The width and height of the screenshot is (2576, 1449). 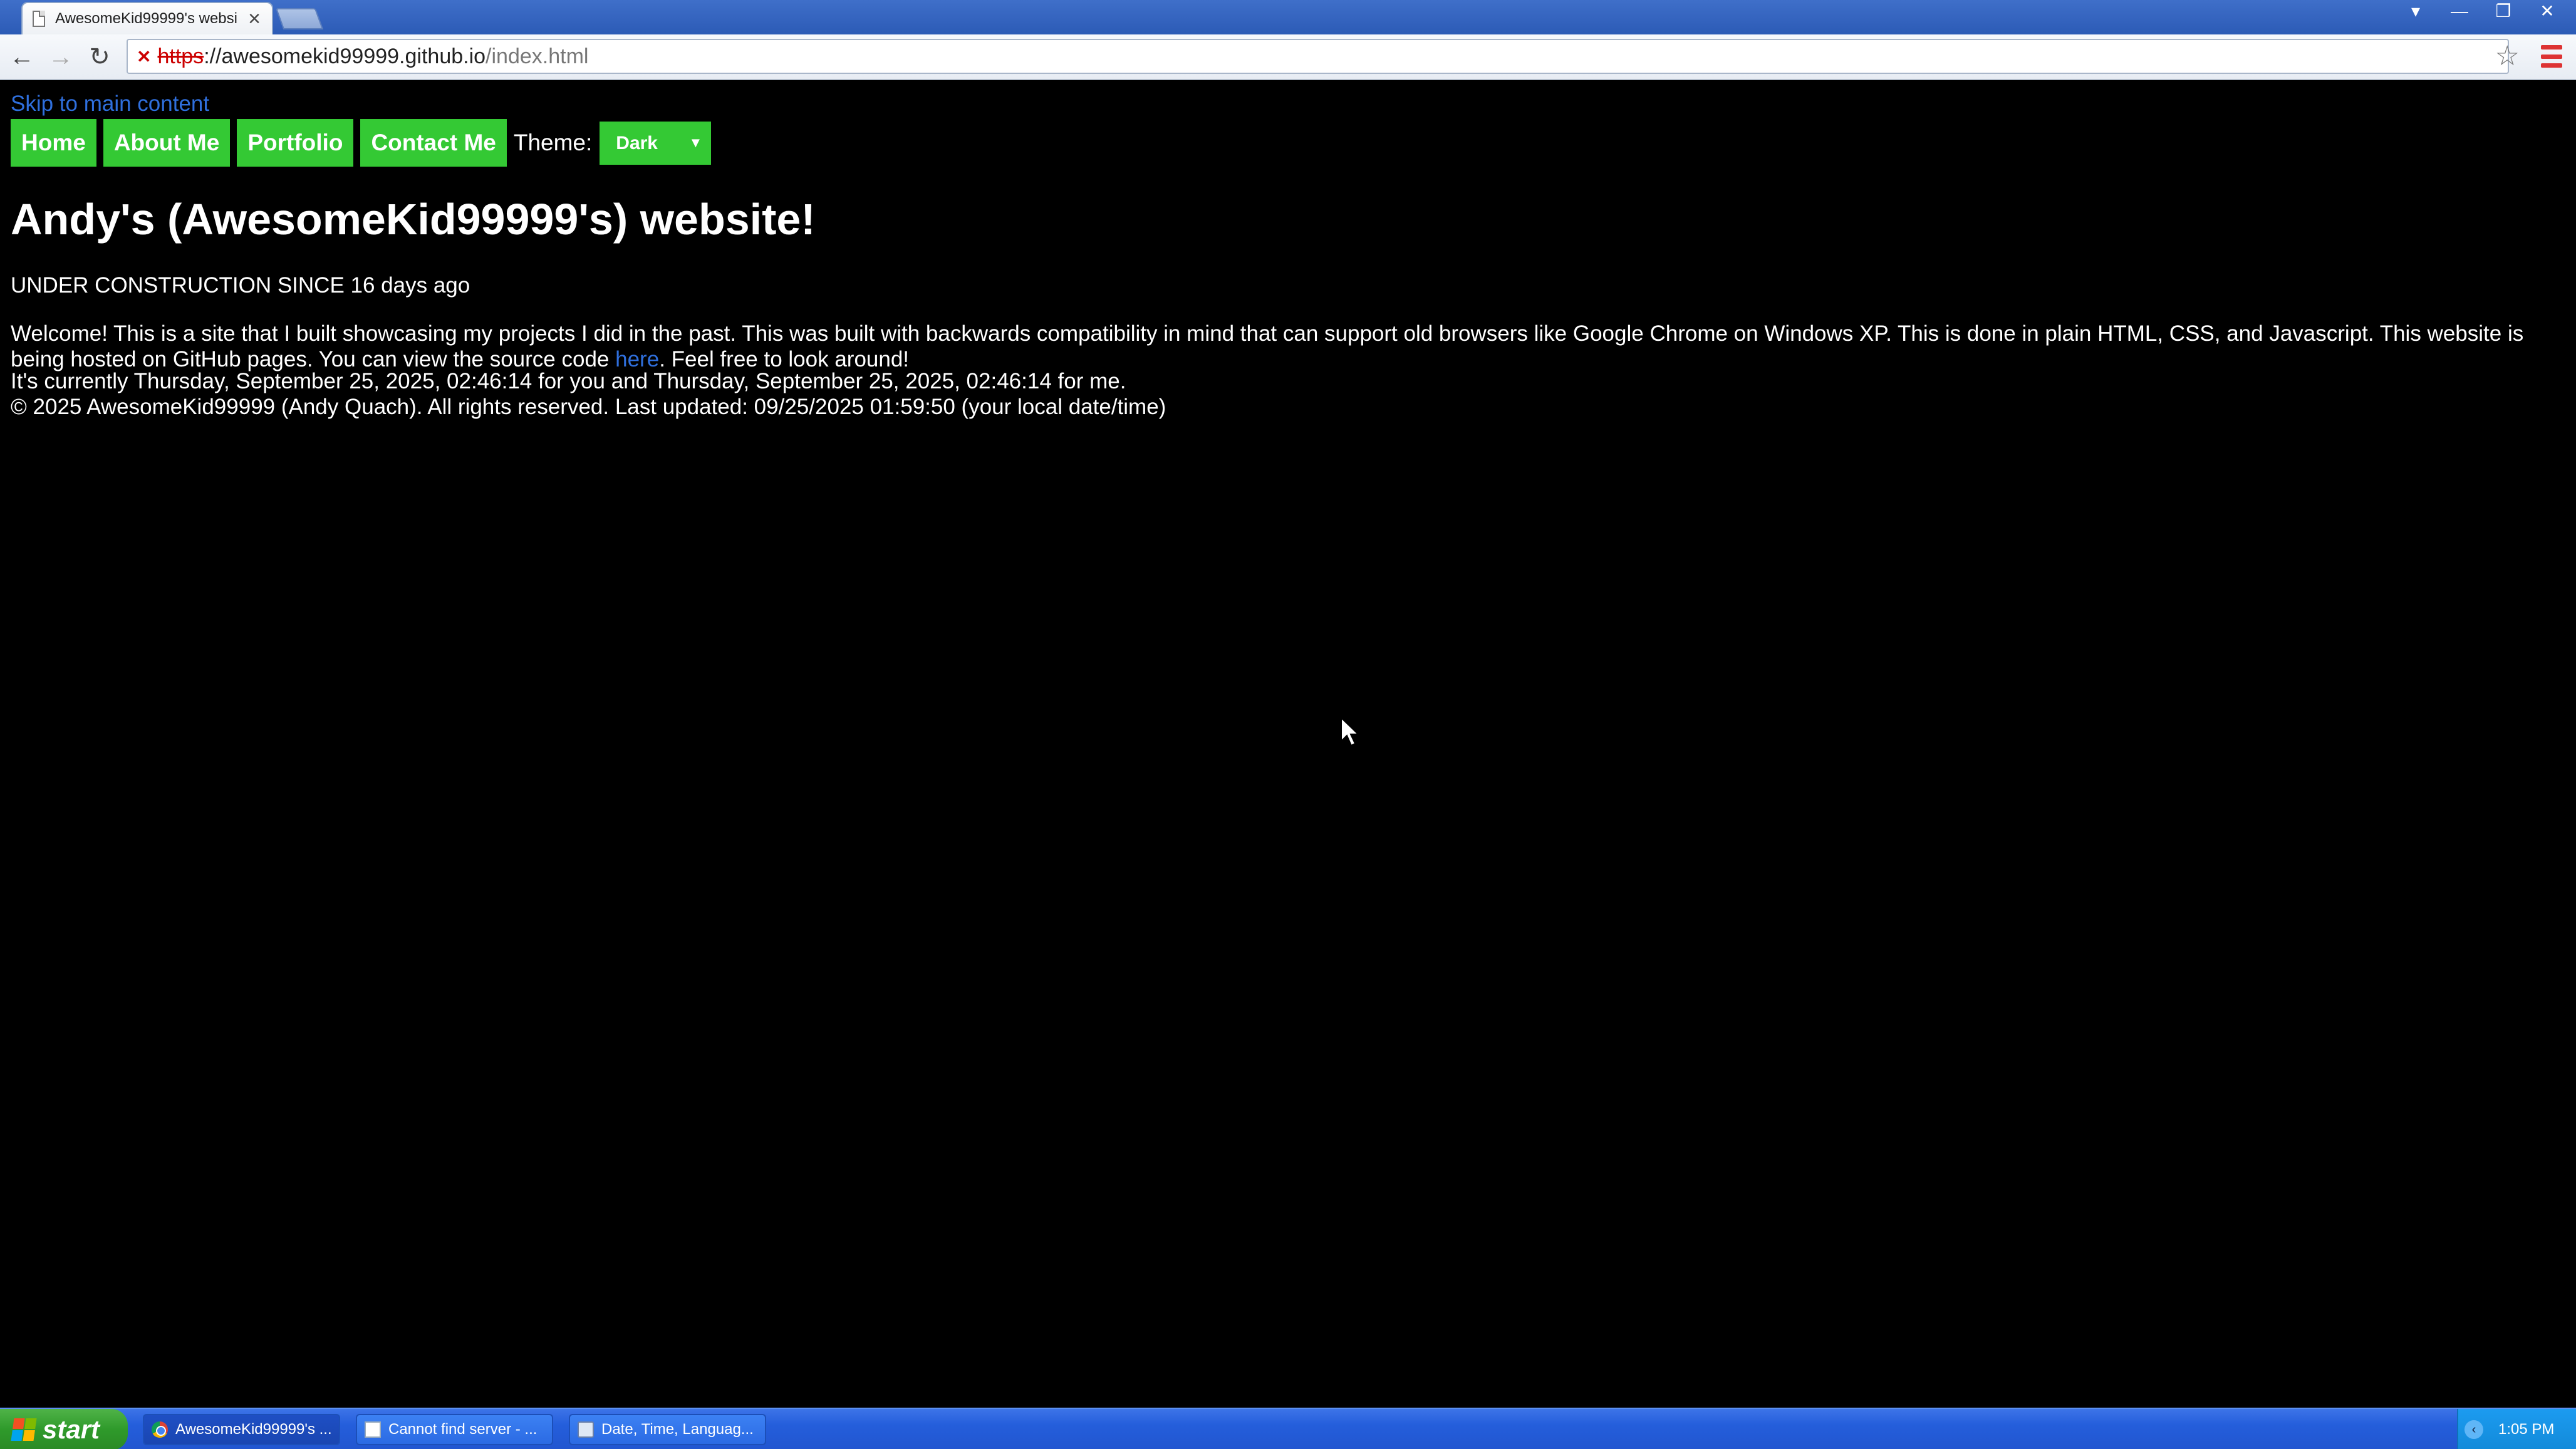 I want to click on menu-icon, so click(x=2551, y=56).